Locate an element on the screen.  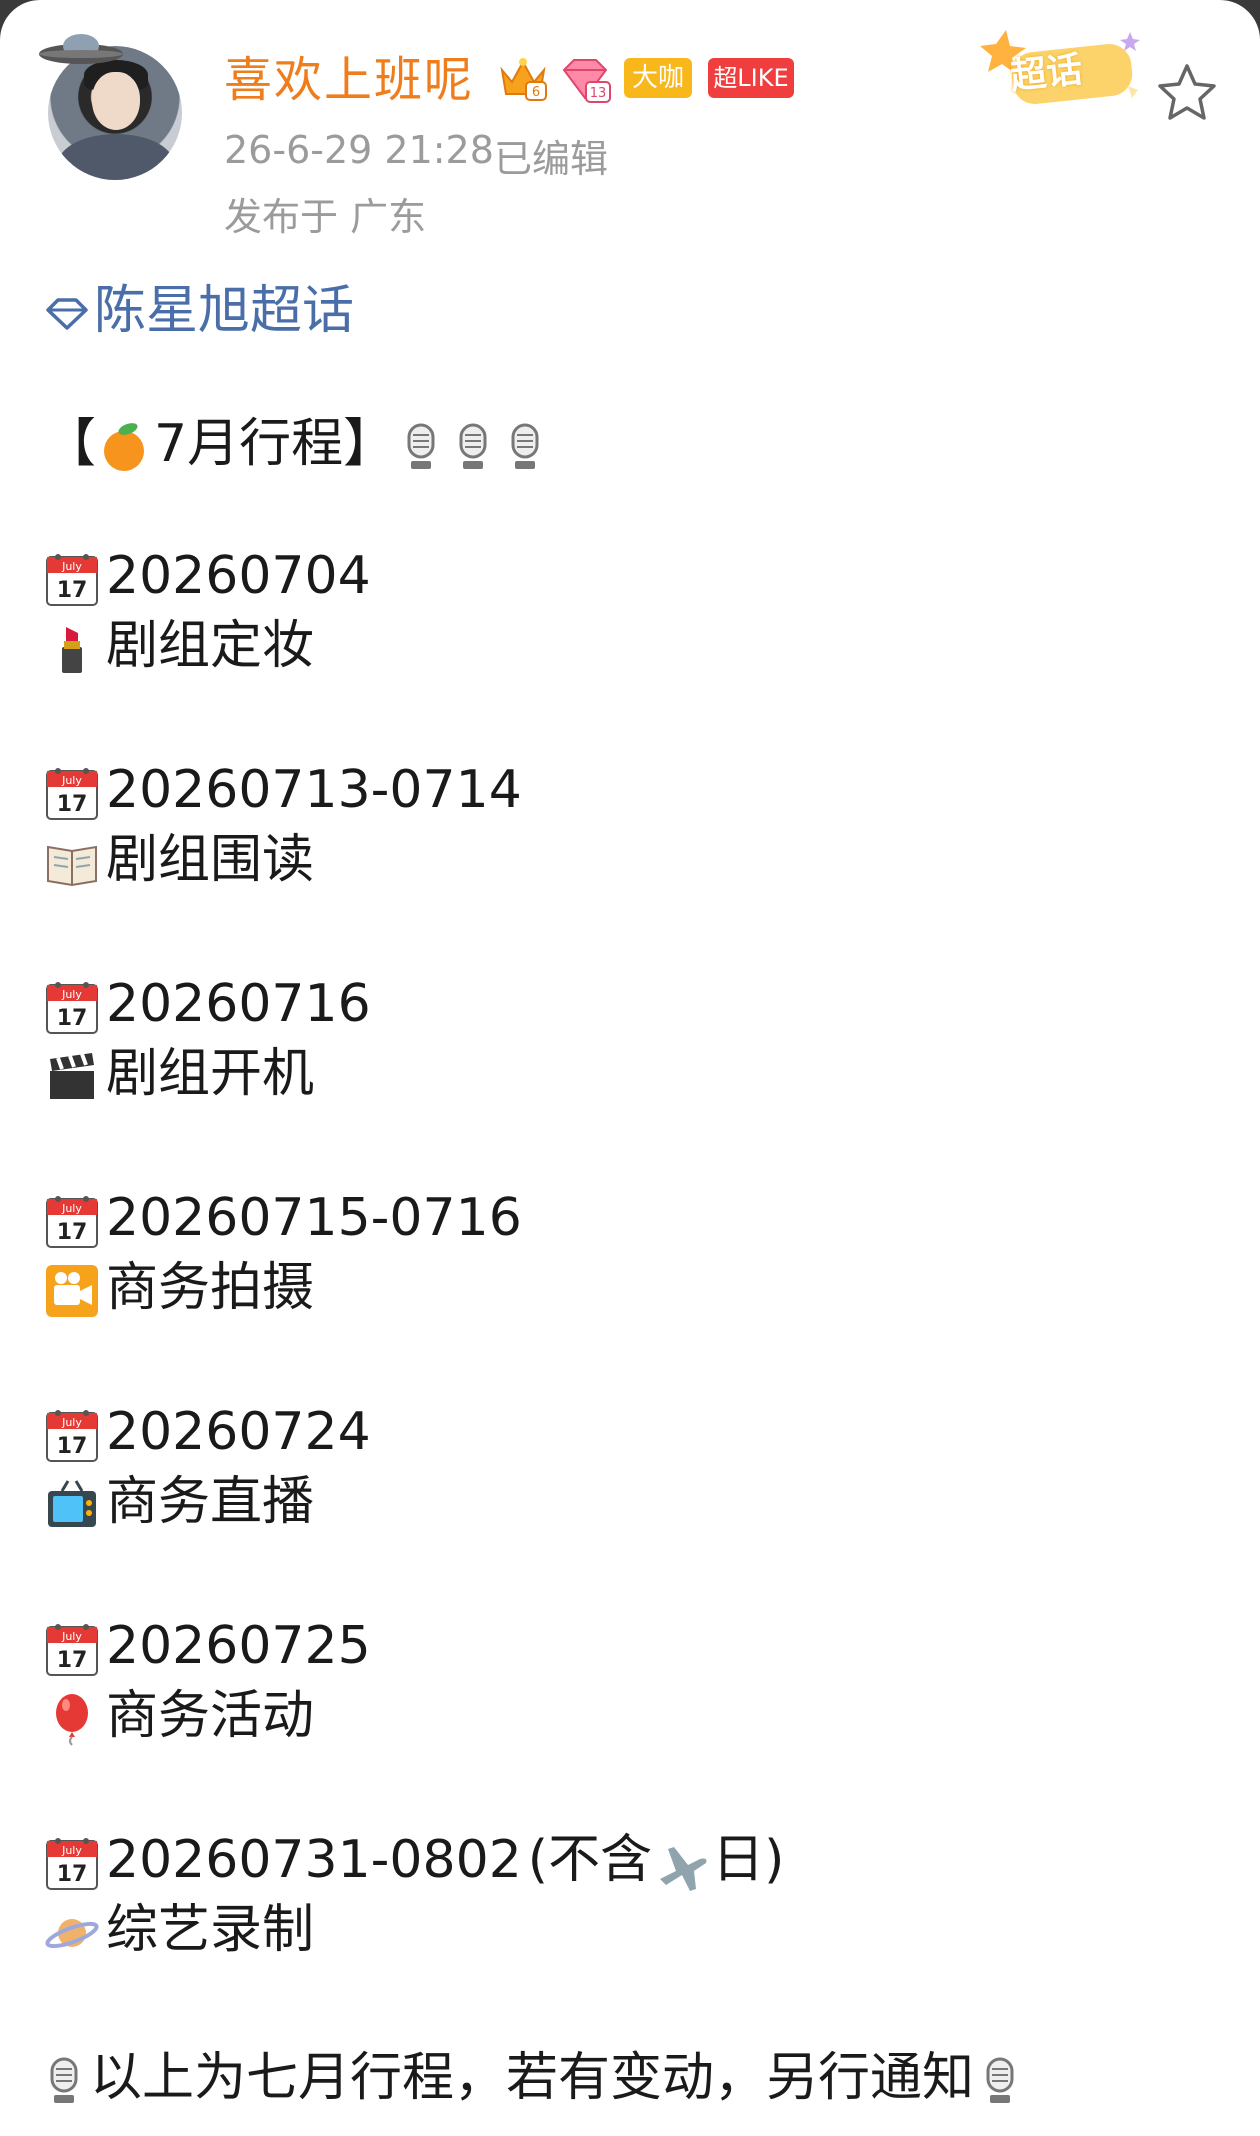
tv-icon is located at coordinates (72, 1503).